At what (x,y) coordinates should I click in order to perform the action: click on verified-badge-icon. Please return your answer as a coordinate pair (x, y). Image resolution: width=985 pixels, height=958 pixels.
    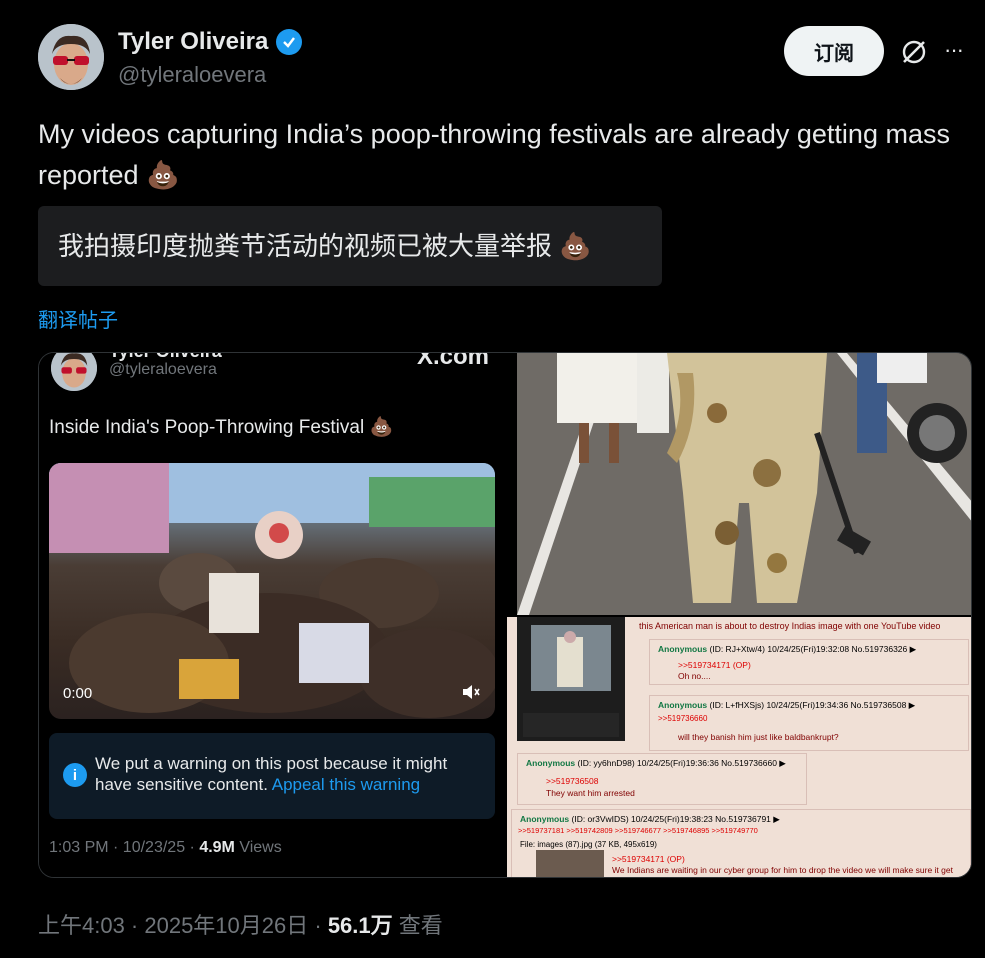
    Looking at the image, I should click on (289, 42).